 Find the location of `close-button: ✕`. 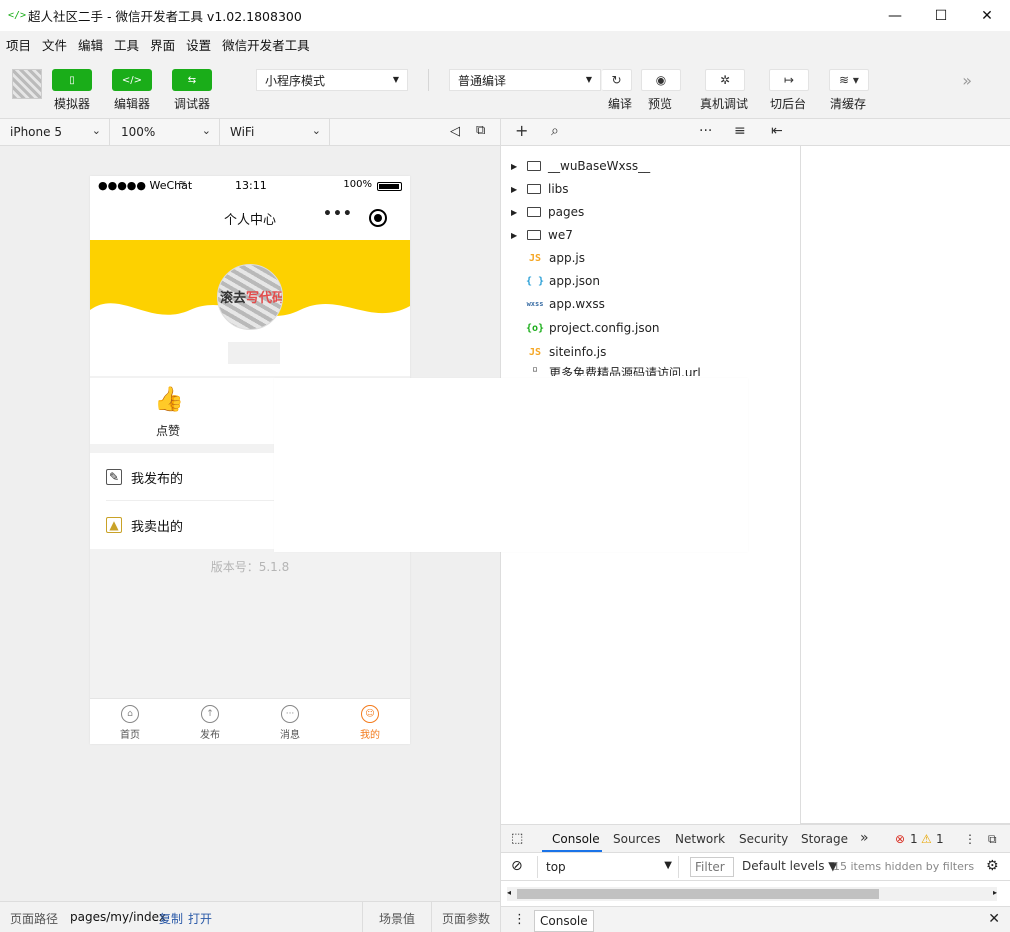

close-button: ✕ is located at coordinates (987, 15).